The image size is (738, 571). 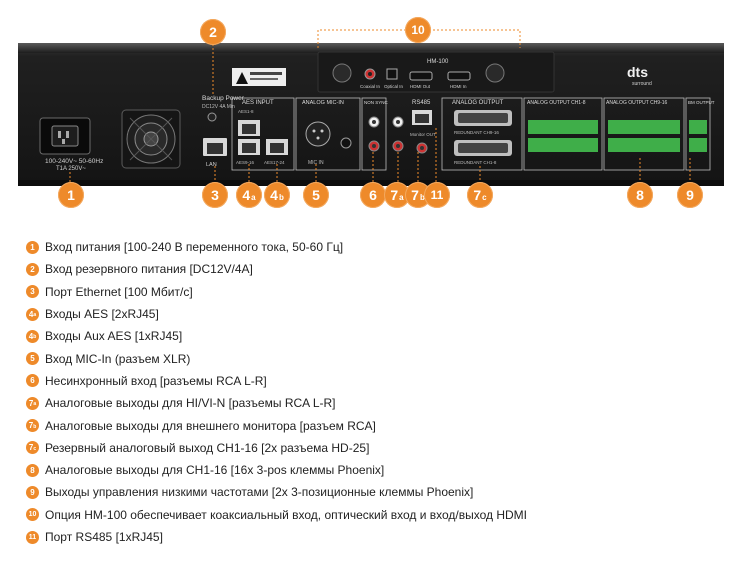 What do you see at coordinates (32, 492) in the screenshot?
I see `legend-badge: 9` at bounding box center [32, 492].